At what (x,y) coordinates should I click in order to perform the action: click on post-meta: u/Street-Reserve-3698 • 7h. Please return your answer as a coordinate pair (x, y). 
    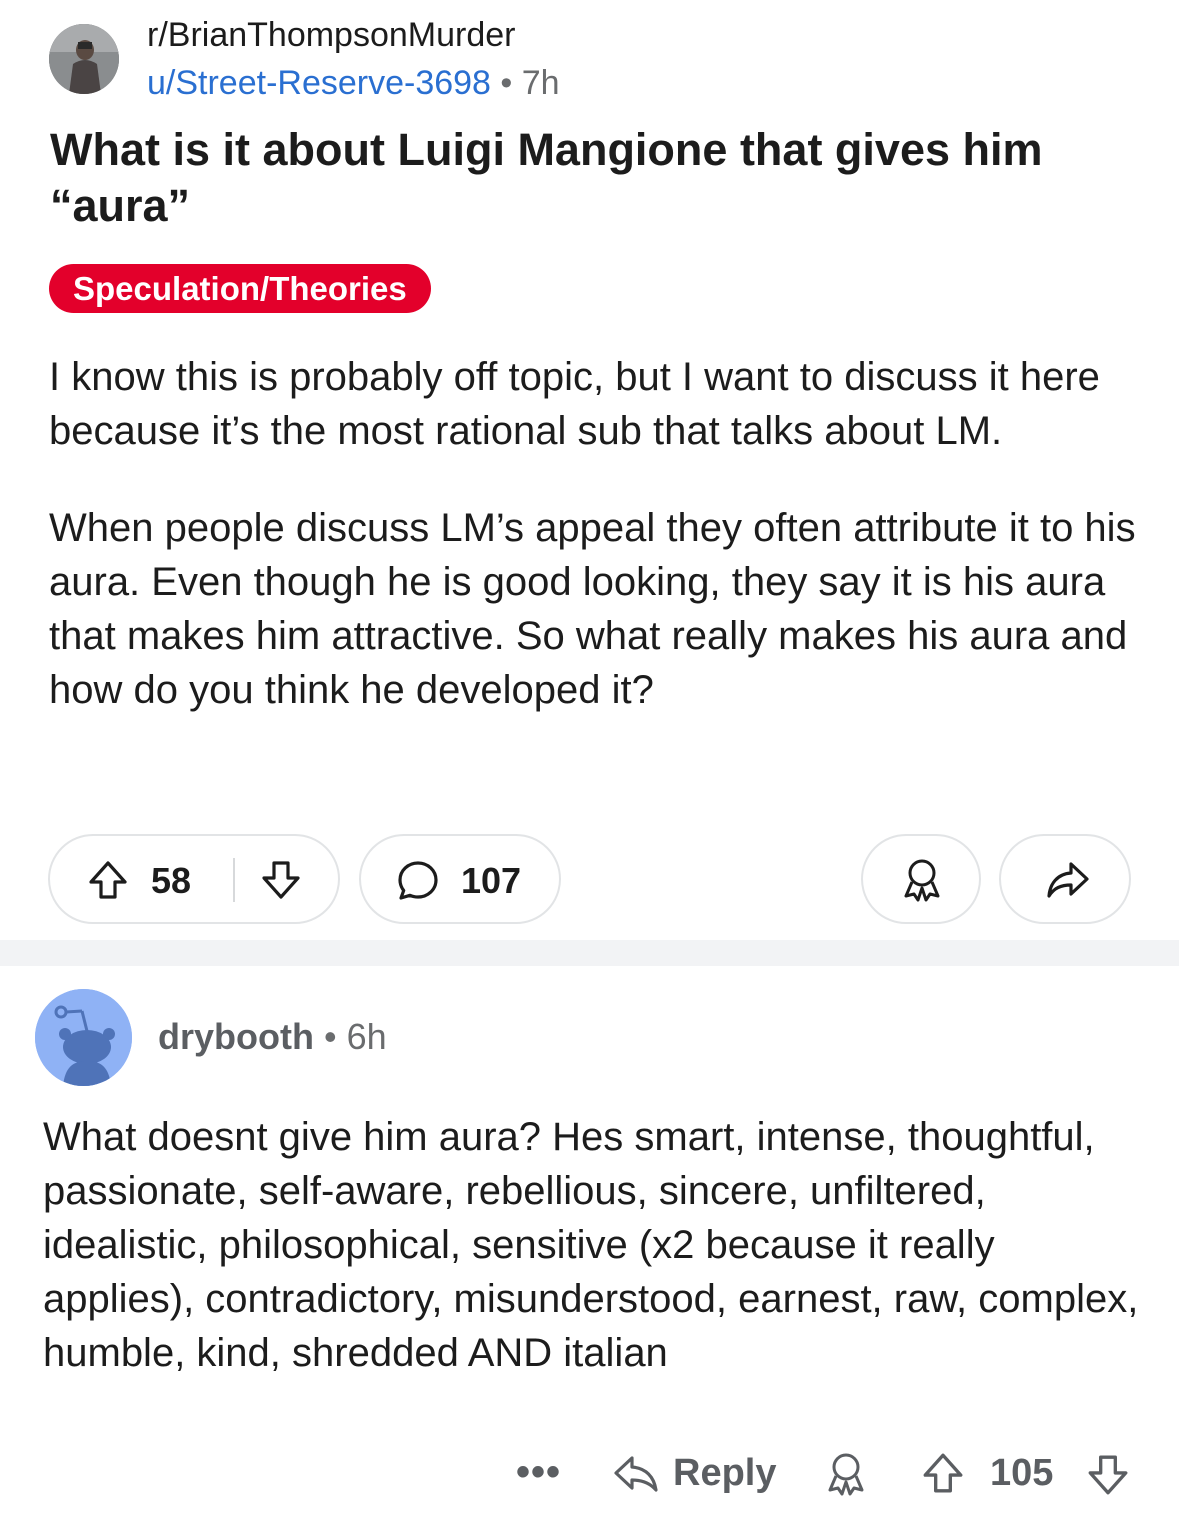
    Looking at the image, I should click on (353, 83).